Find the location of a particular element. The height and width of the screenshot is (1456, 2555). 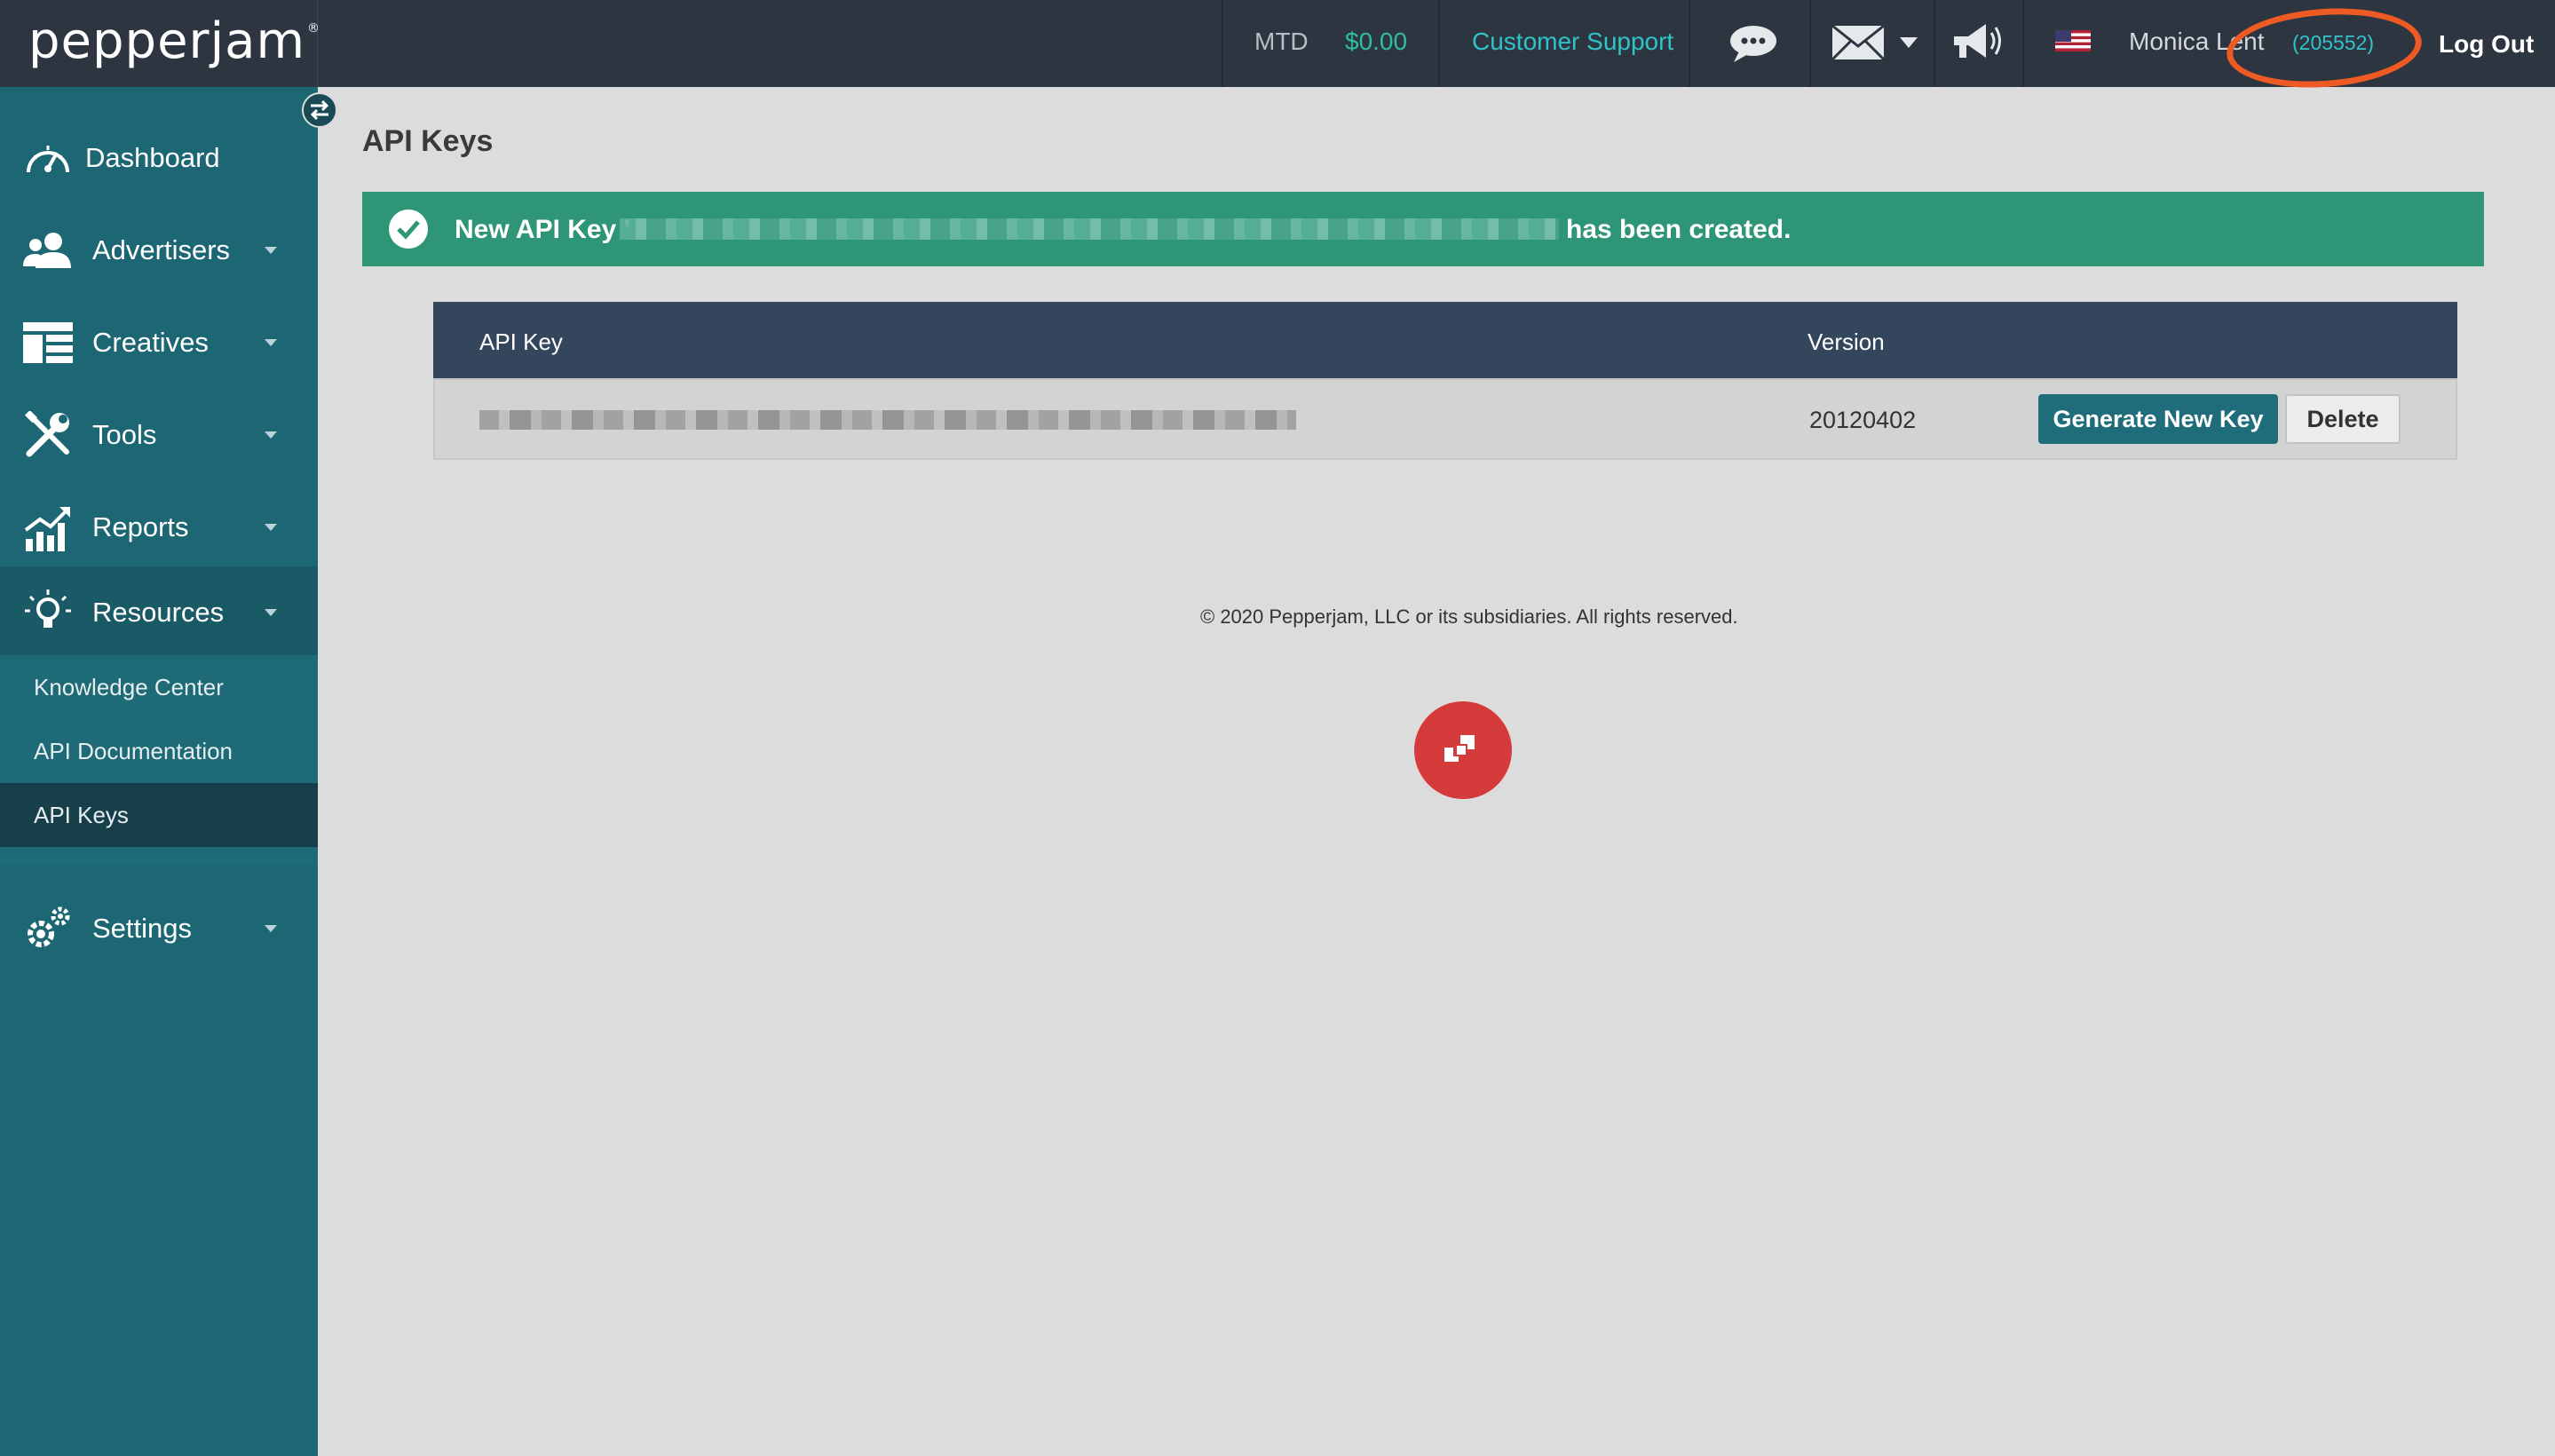

sidebar-item-dashboard: Dashboard is located at coordinates (159, 158).